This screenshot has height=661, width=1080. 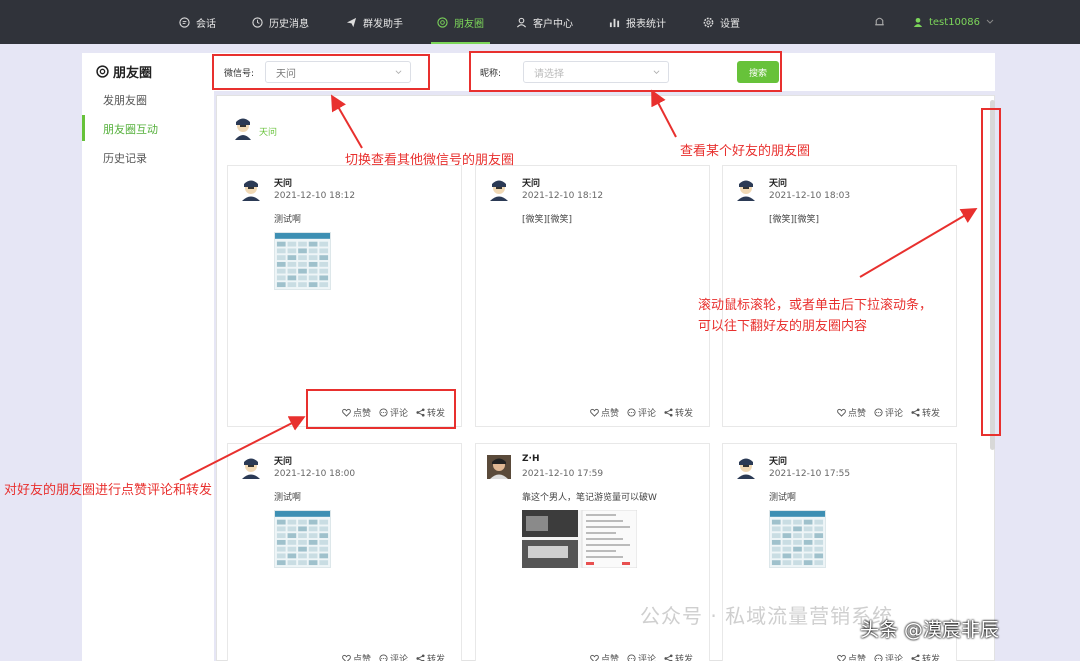 I want to click on credit-watermark: 头条 @漠宸非辰, so click(x=930, y=630).